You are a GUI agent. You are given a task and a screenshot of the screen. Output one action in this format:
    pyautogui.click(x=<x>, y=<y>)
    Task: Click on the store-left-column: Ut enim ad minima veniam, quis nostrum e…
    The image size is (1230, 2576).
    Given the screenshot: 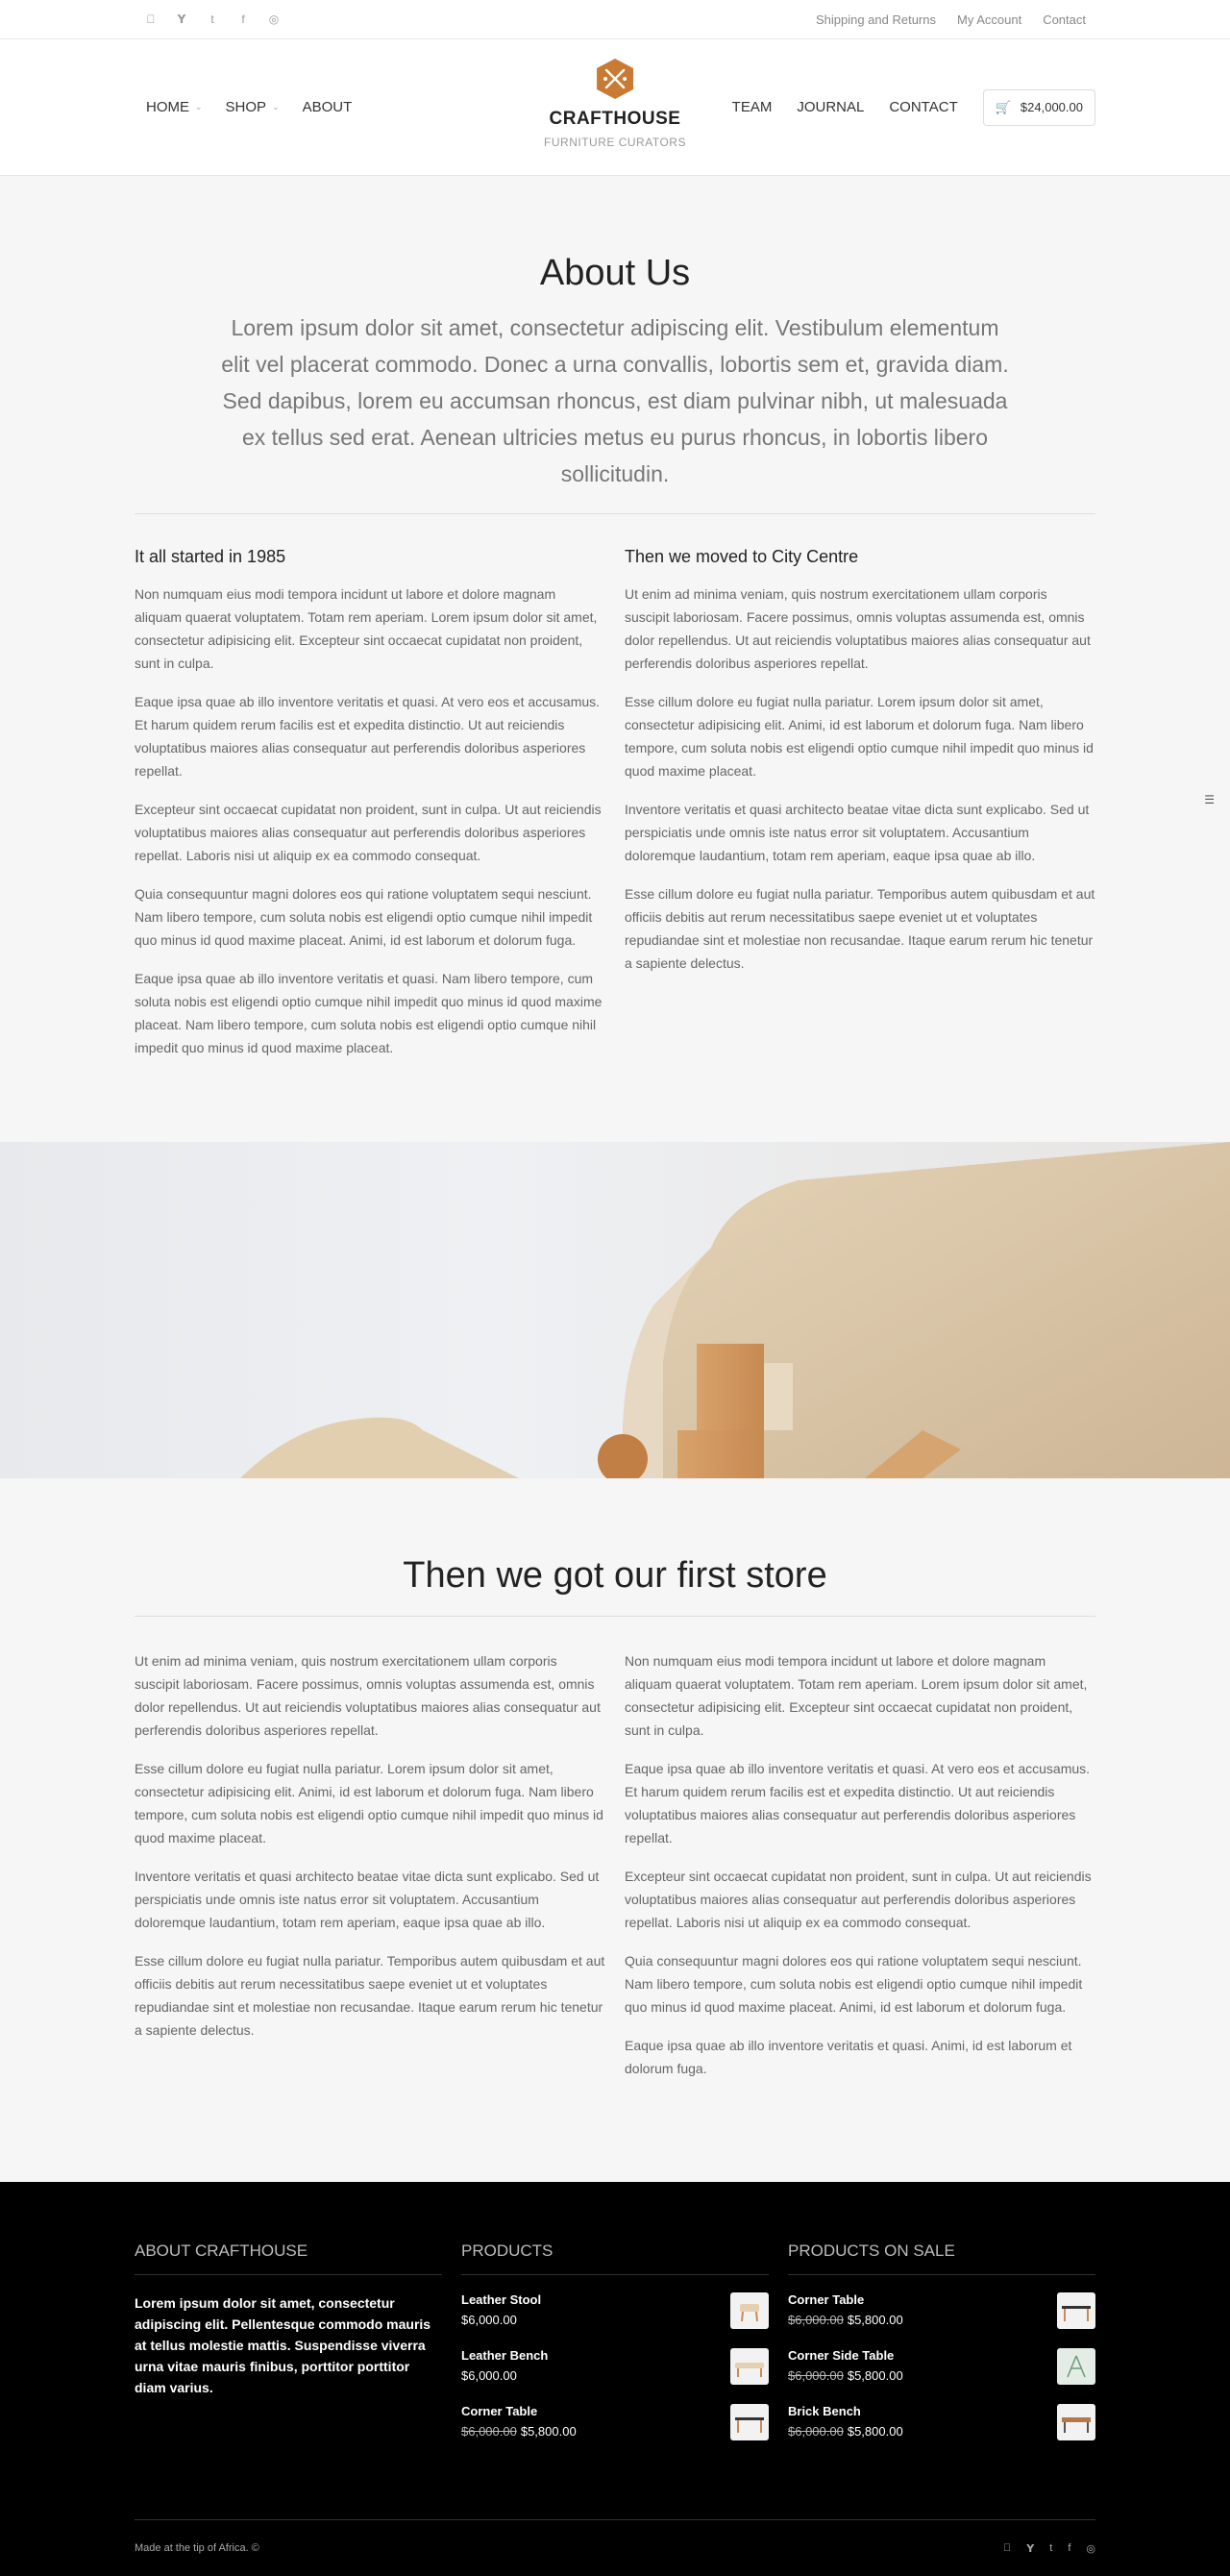 What is the action you would take?
    pyautogui.click(x=370, y=1872)
    